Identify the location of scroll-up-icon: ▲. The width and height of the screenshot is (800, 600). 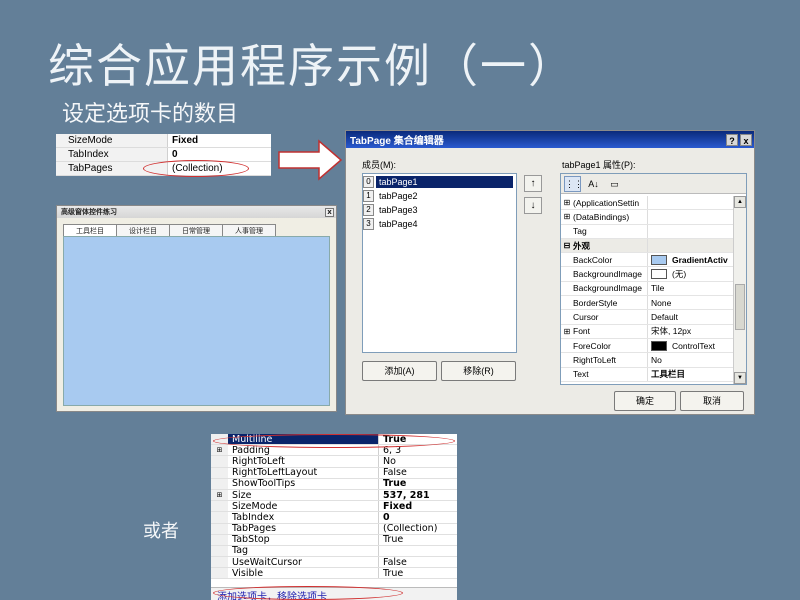
(740, 202).